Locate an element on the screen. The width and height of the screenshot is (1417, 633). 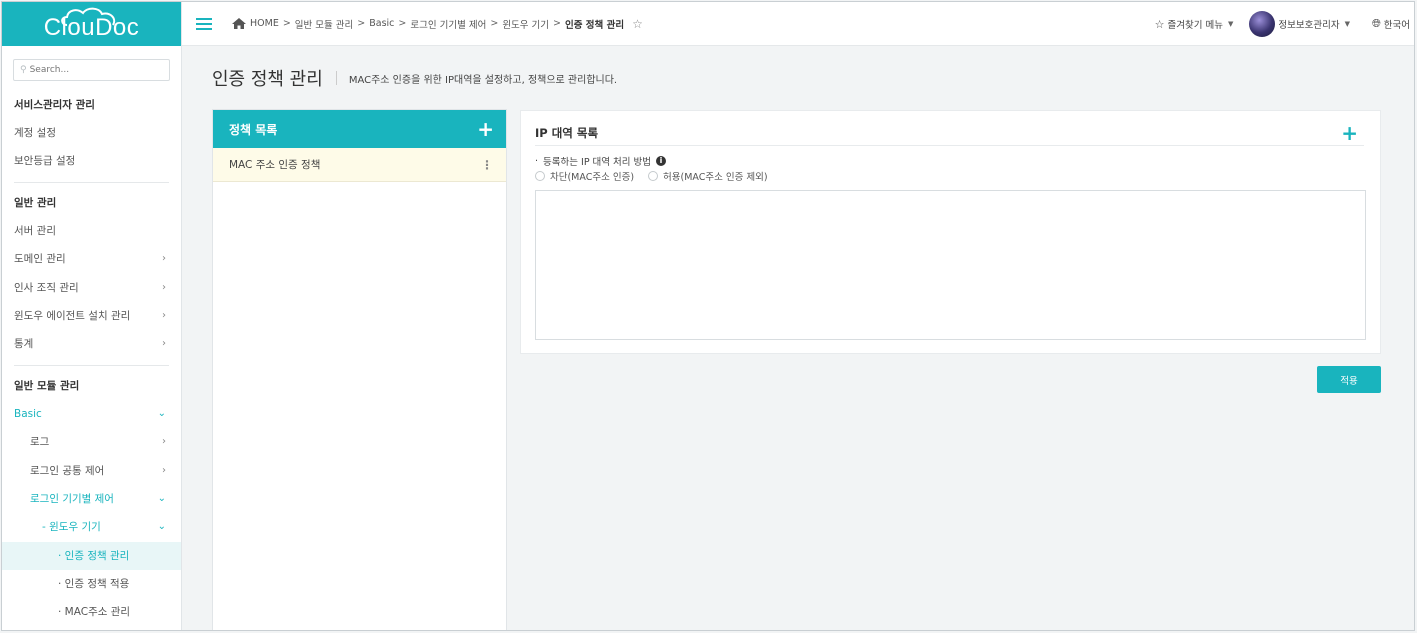
language-label: 한국어 is located at coordinates (1396, 25).